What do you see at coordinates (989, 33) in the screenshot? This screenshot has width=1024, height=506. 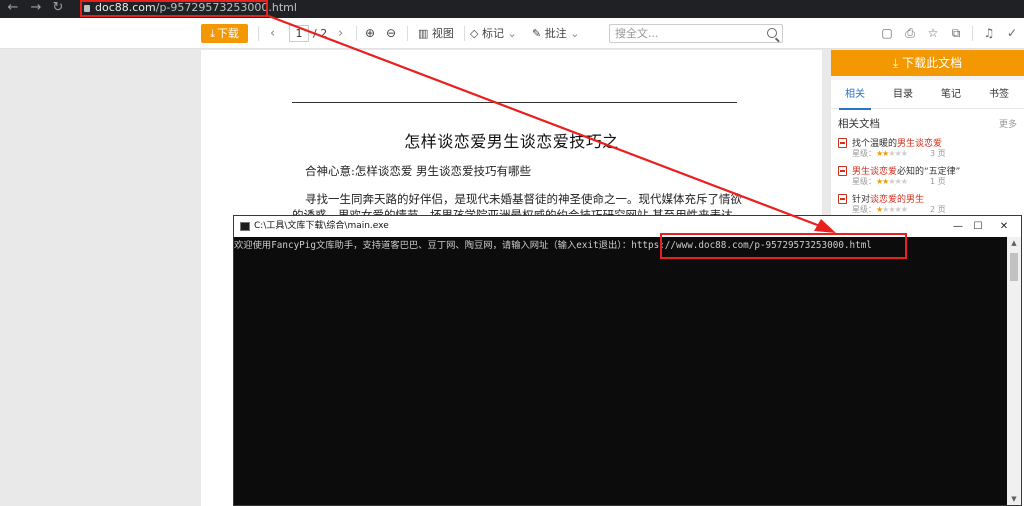 I see `bell-icon: ♫` at bounding box center [989, 33].